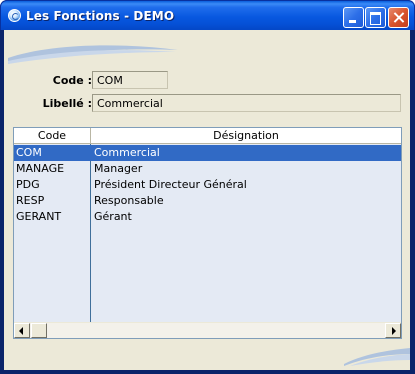  I want to click on code-field: COM, so click(130, 80).